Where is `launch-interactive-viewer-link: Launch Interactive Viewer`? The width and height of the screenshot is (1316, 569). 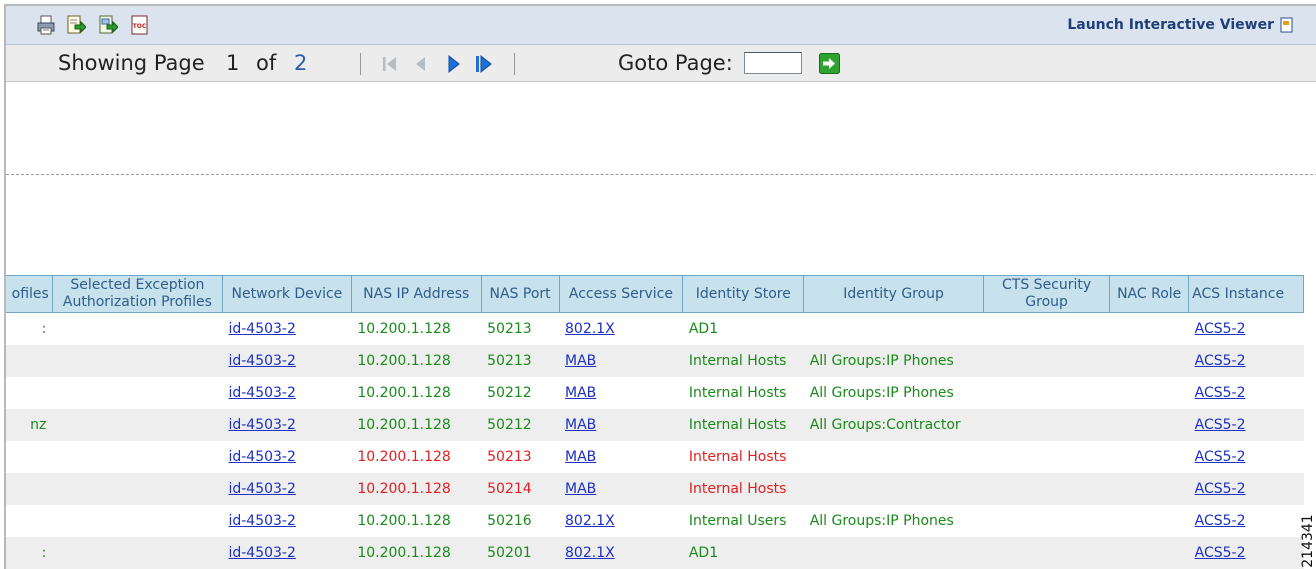
launch-interactive-viewer-link: Launch Interactive Viewer is located at coordinates (1170, 25).